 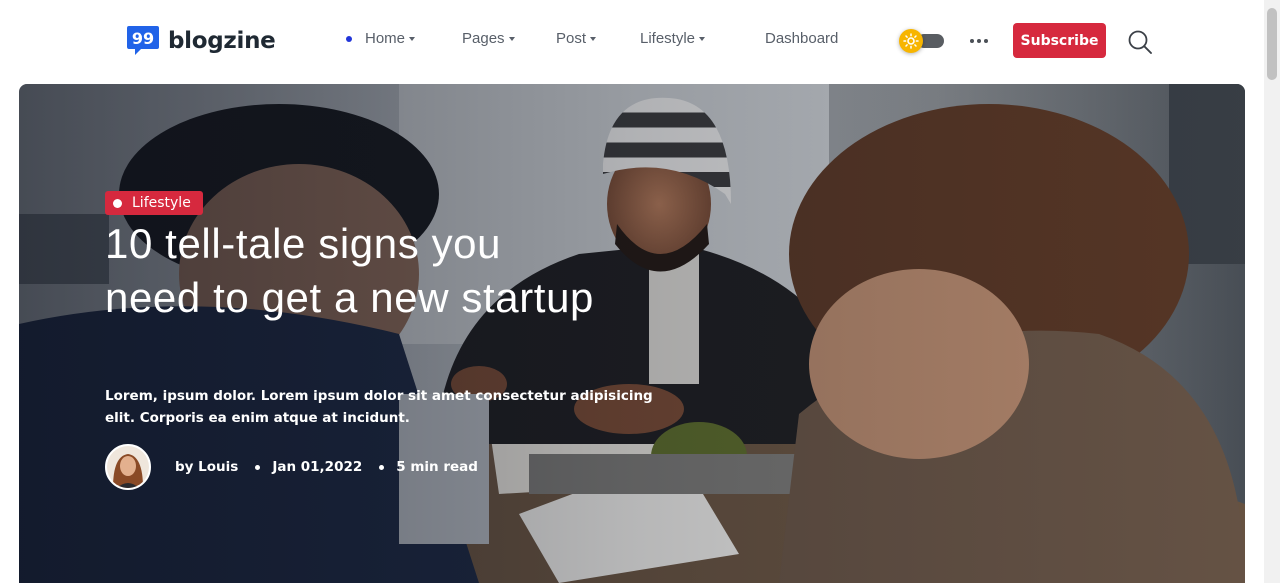 I want to click on nav-item-lifestyle: Lifestyle, so click(x=673, y=38).